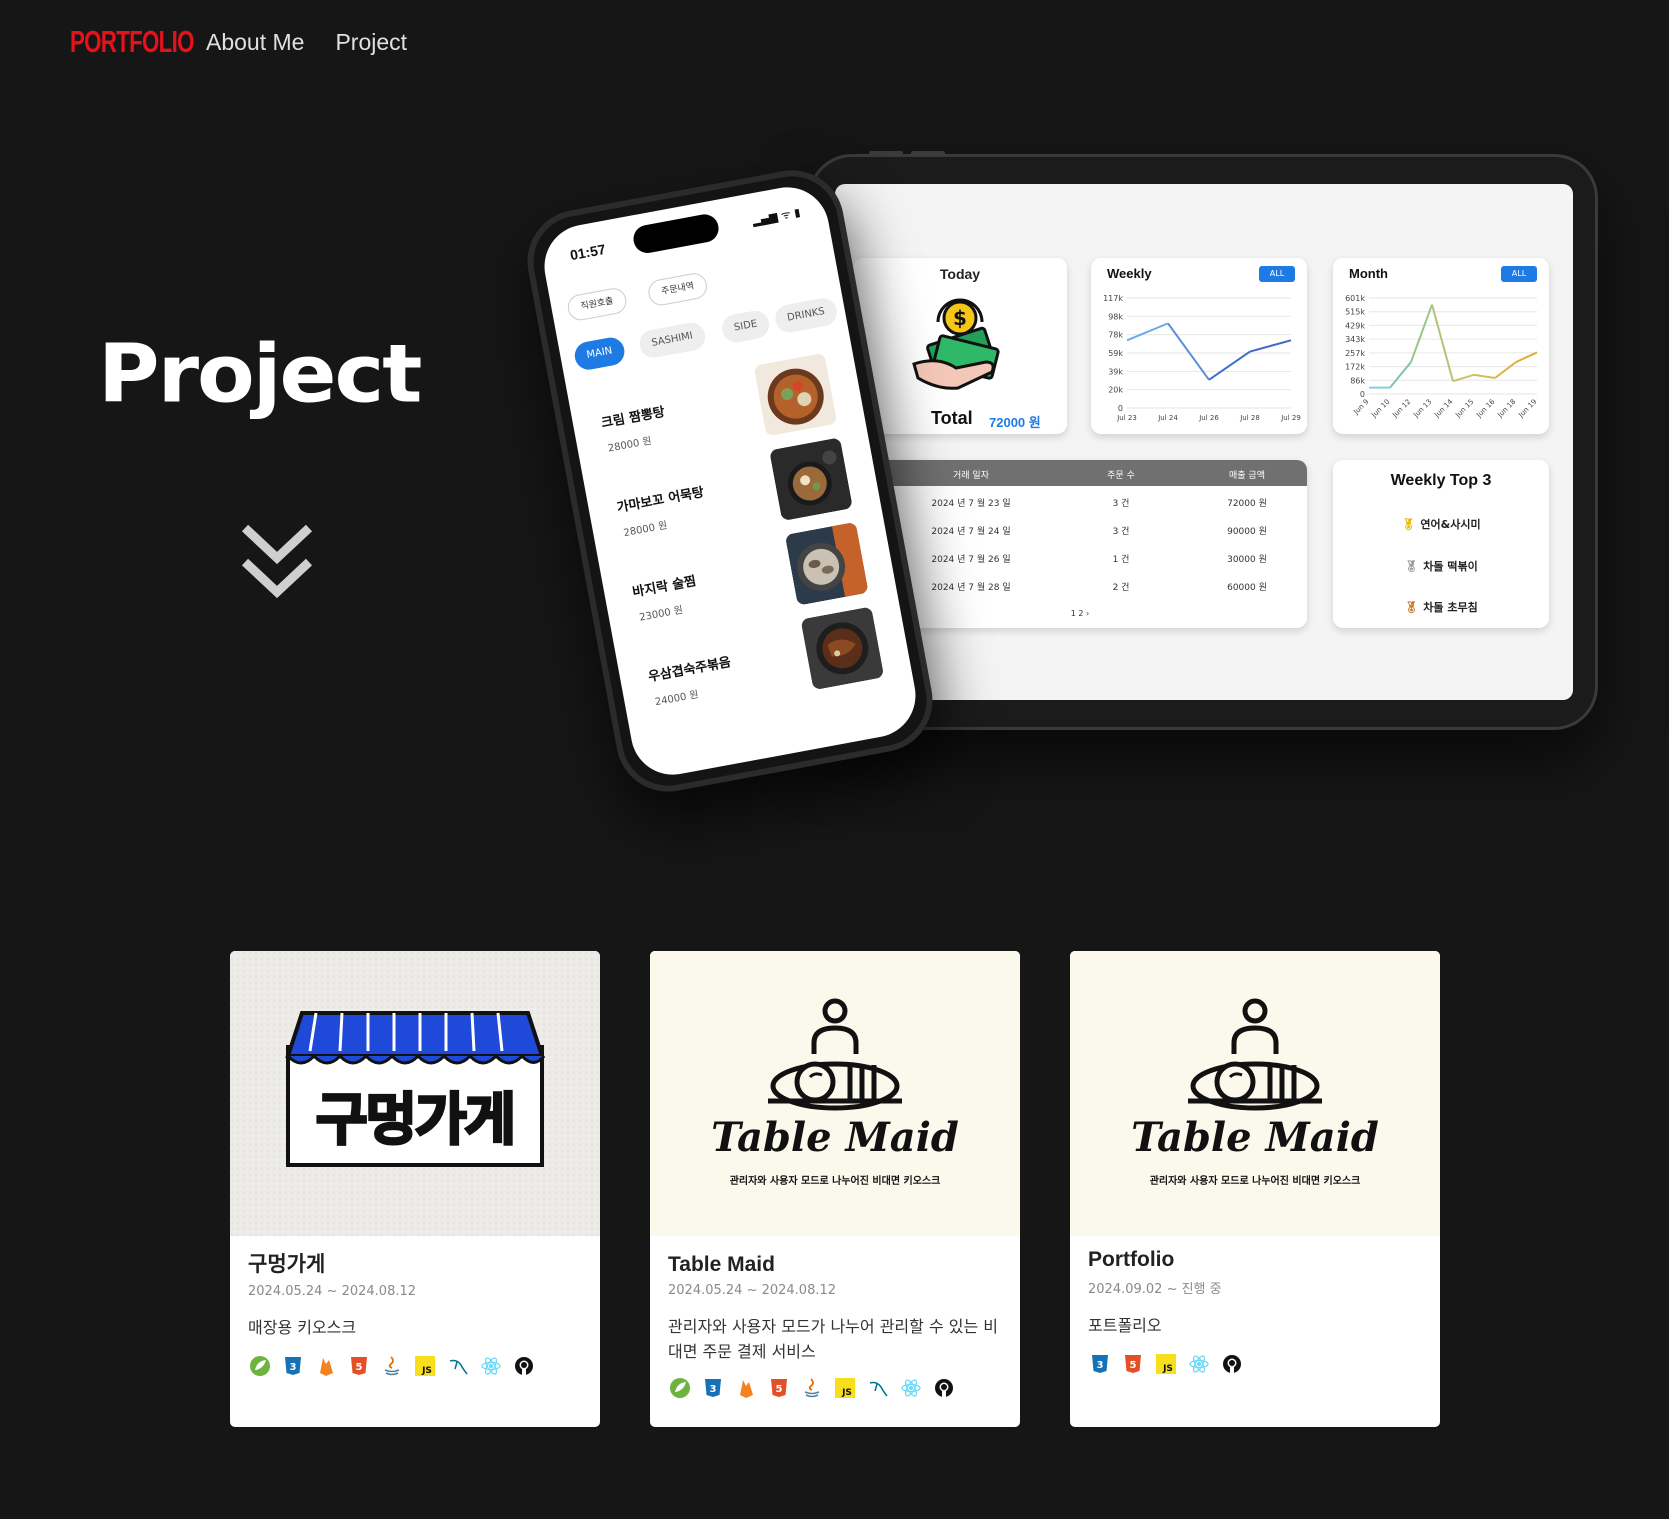  I want to click on money-hand-icon: $, so click(956, 344).